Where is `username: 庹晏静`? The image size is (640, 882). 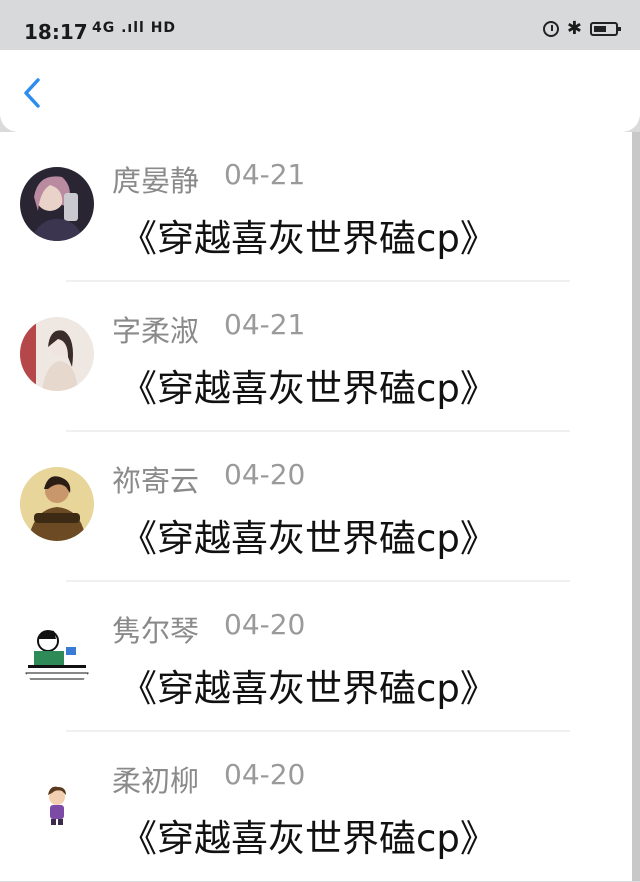 username: 庹晏静 is located at coordinates (155, 179).